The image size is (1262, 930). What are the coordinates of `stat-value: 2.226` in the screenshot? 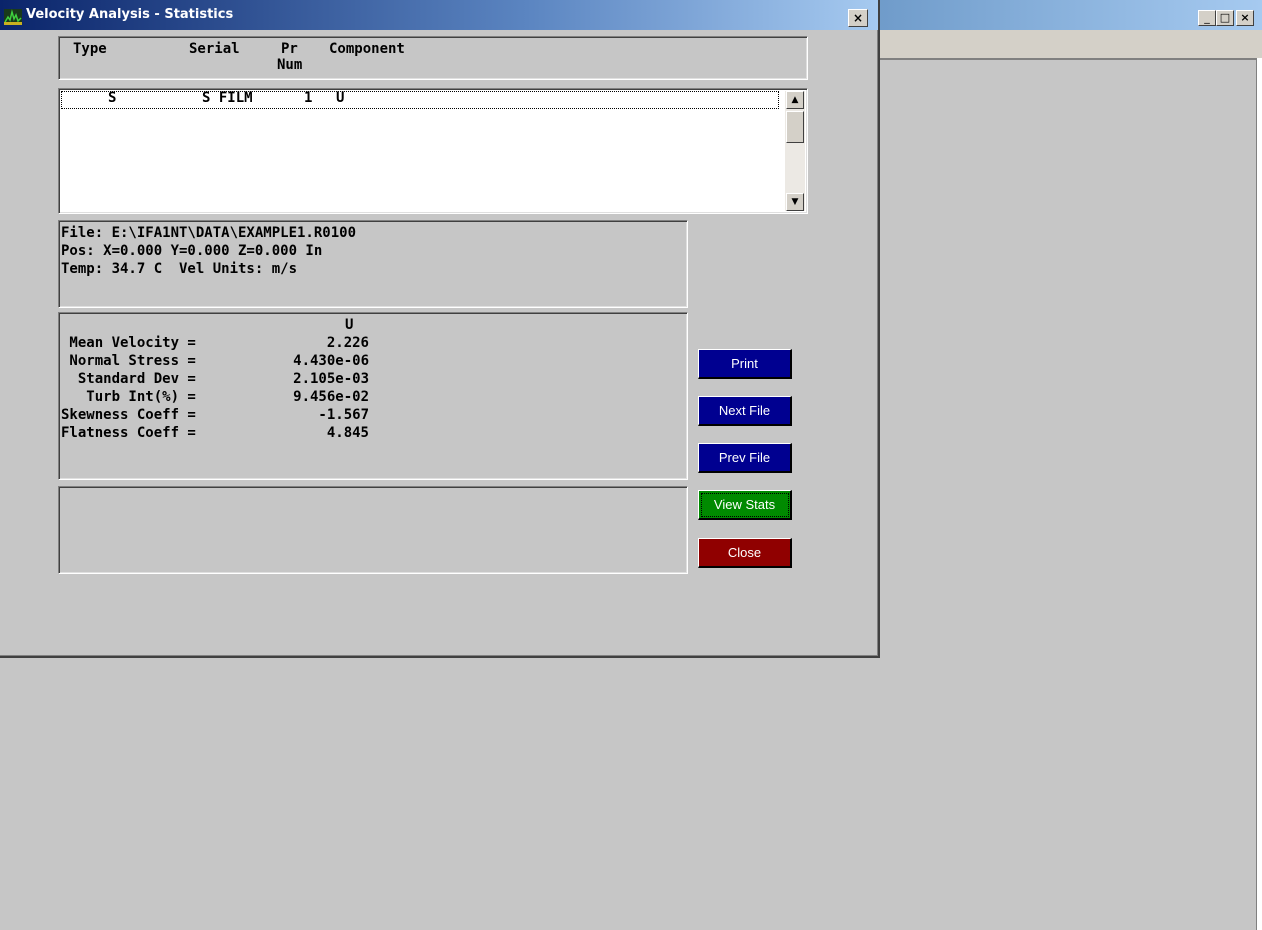 It's located at (347, 343).